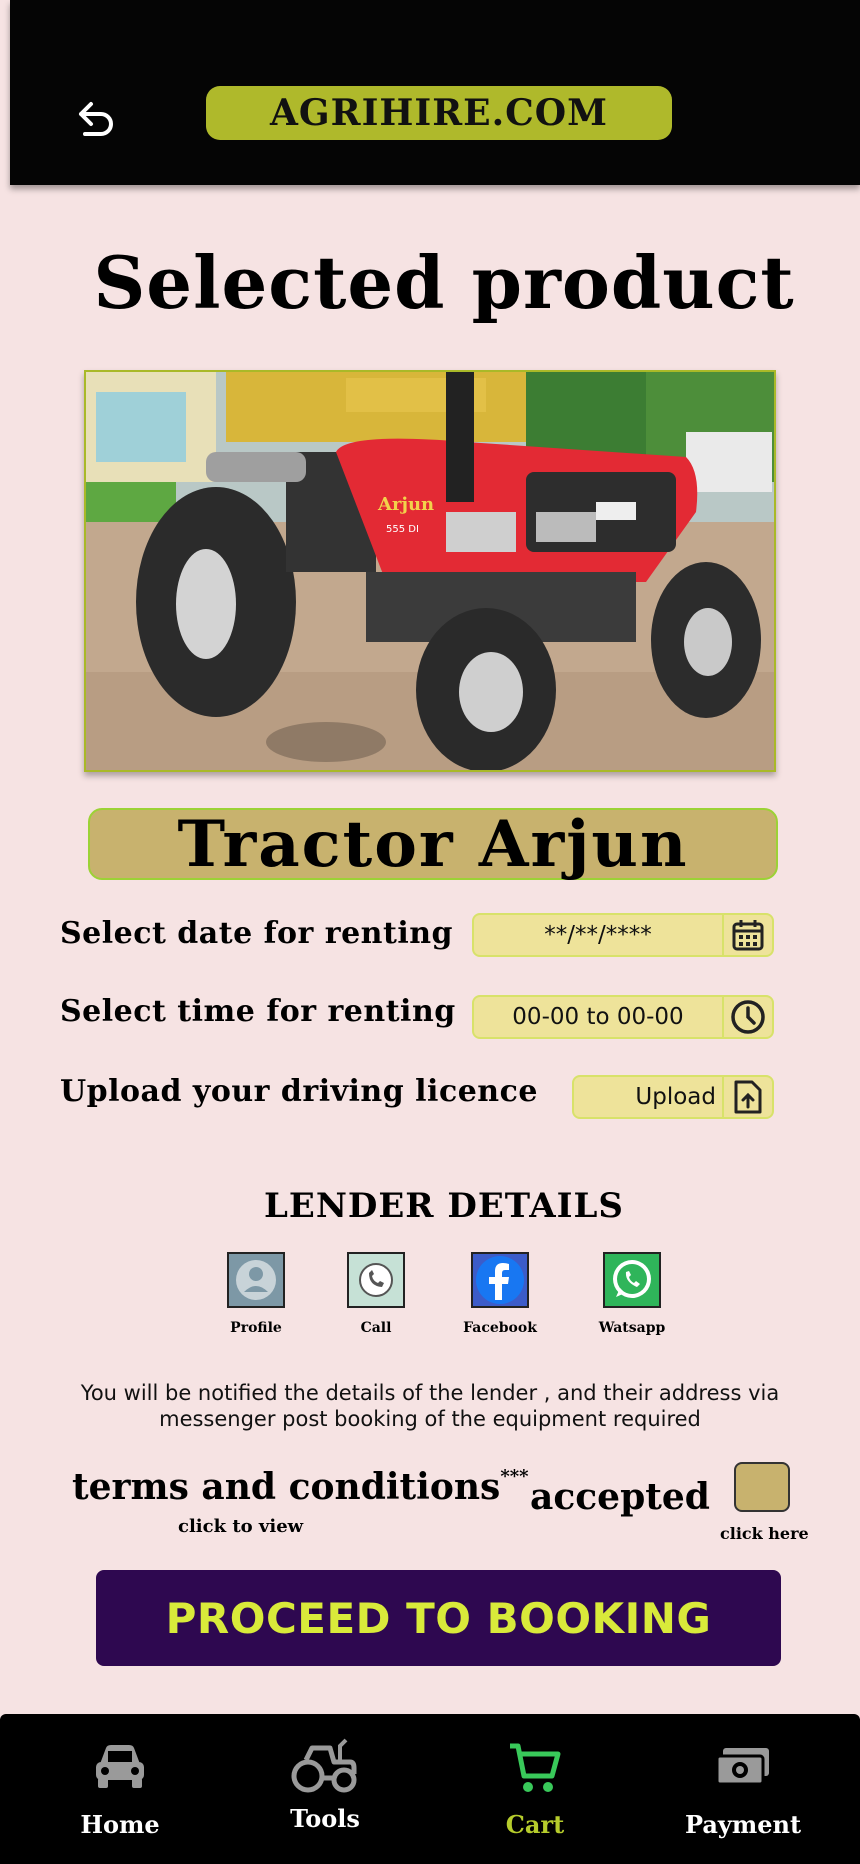 Image resolution: width=860 pixels, height=1864 pixels. Describe the element at coordinates (433, 844) in the screenshot. I see `product-name: Tractor Arjun` at that location.